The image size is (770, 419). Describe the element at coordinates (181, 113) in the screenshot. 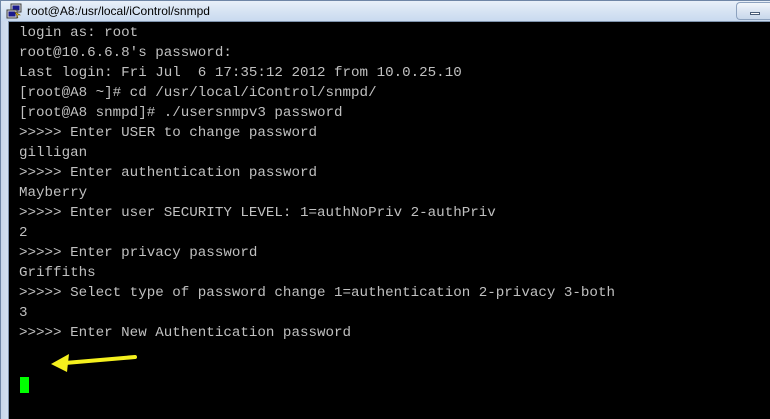

I see `terminal-line: [root@A8 snmpd]# ./usersnmpv3 password` at that location.